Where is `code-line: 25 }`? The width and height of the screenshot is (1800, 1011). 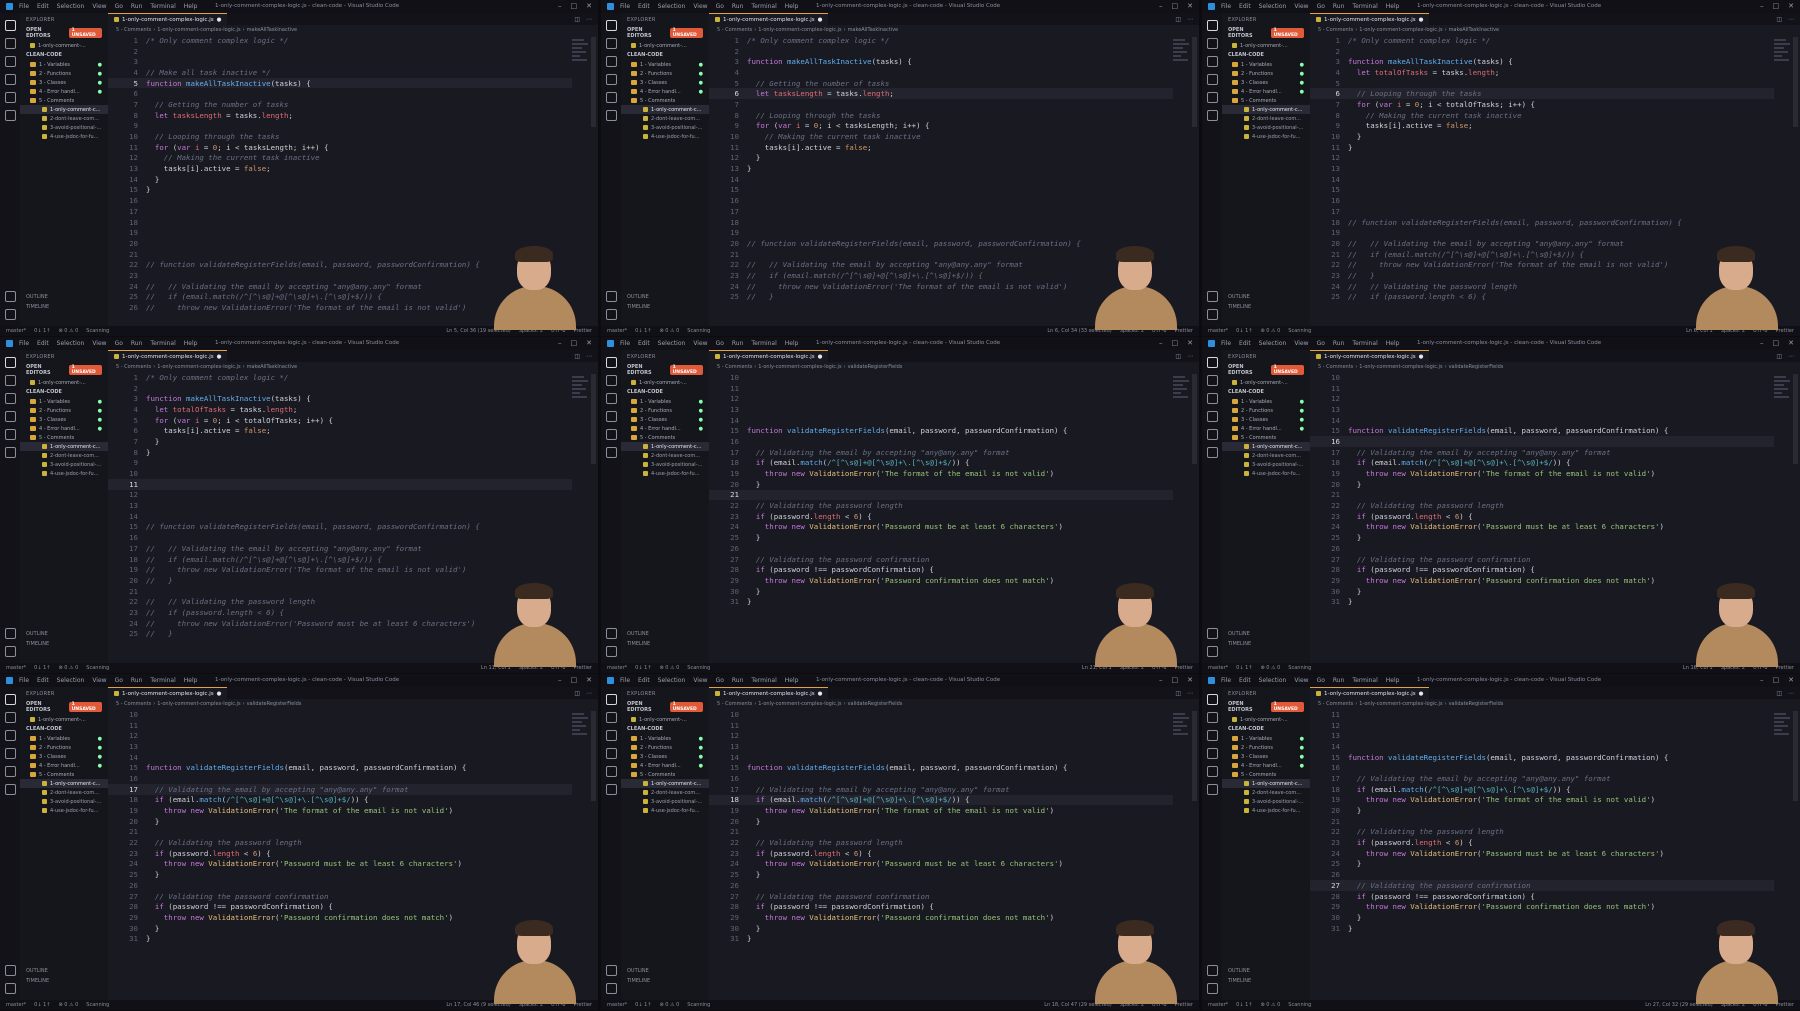 code-line: 25 } is located at coordinates (941, 537).